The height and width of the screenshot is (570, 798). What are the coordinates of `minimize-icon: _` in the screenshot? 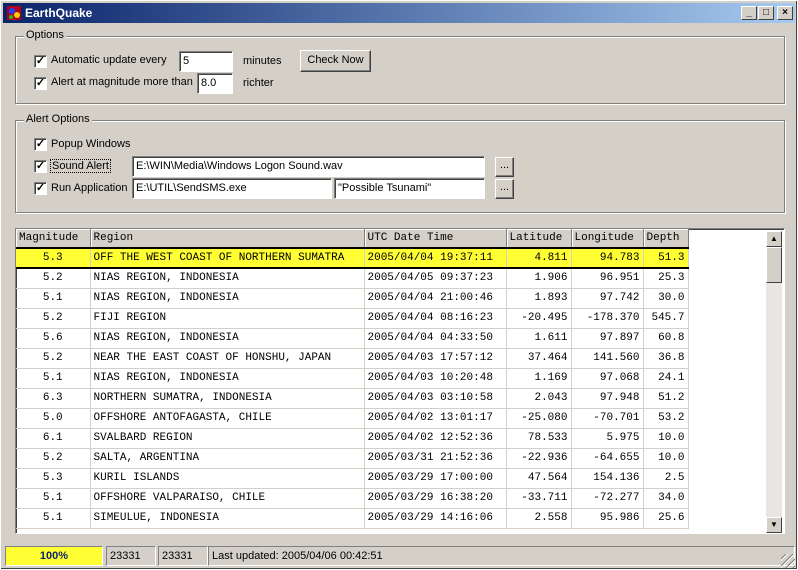 It's located at (749, 12).